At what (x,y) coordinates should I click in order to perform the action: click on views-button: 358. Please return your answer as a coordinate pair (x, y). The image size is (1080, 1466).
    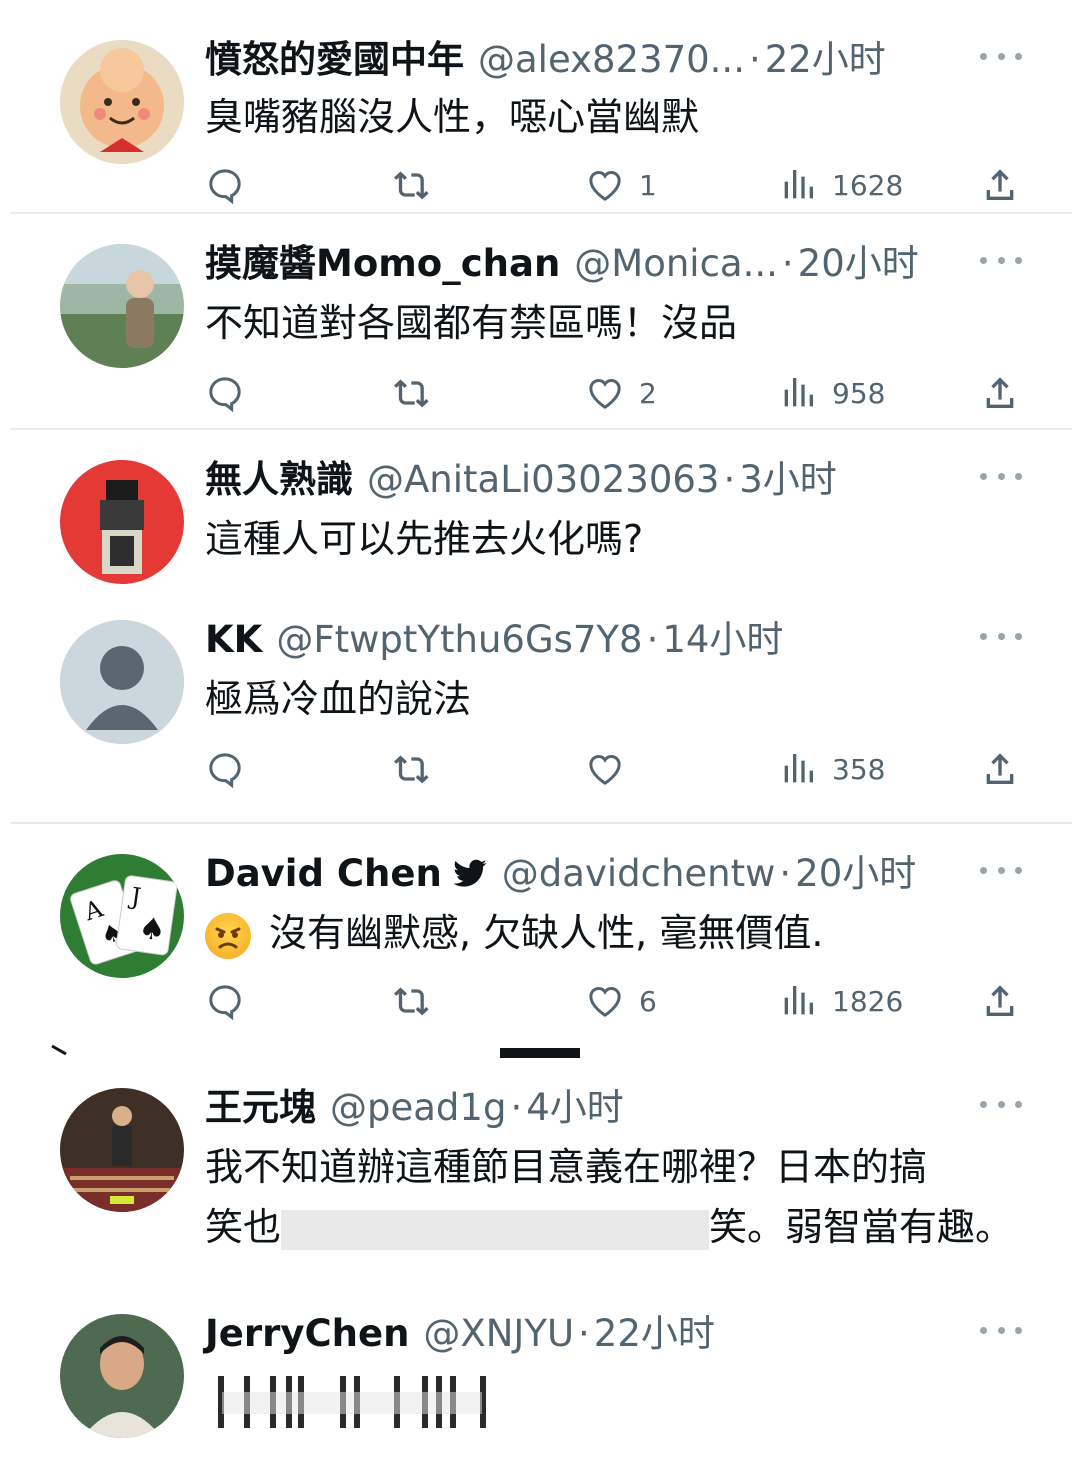
    Looking at the image, I should click on (831, 769).